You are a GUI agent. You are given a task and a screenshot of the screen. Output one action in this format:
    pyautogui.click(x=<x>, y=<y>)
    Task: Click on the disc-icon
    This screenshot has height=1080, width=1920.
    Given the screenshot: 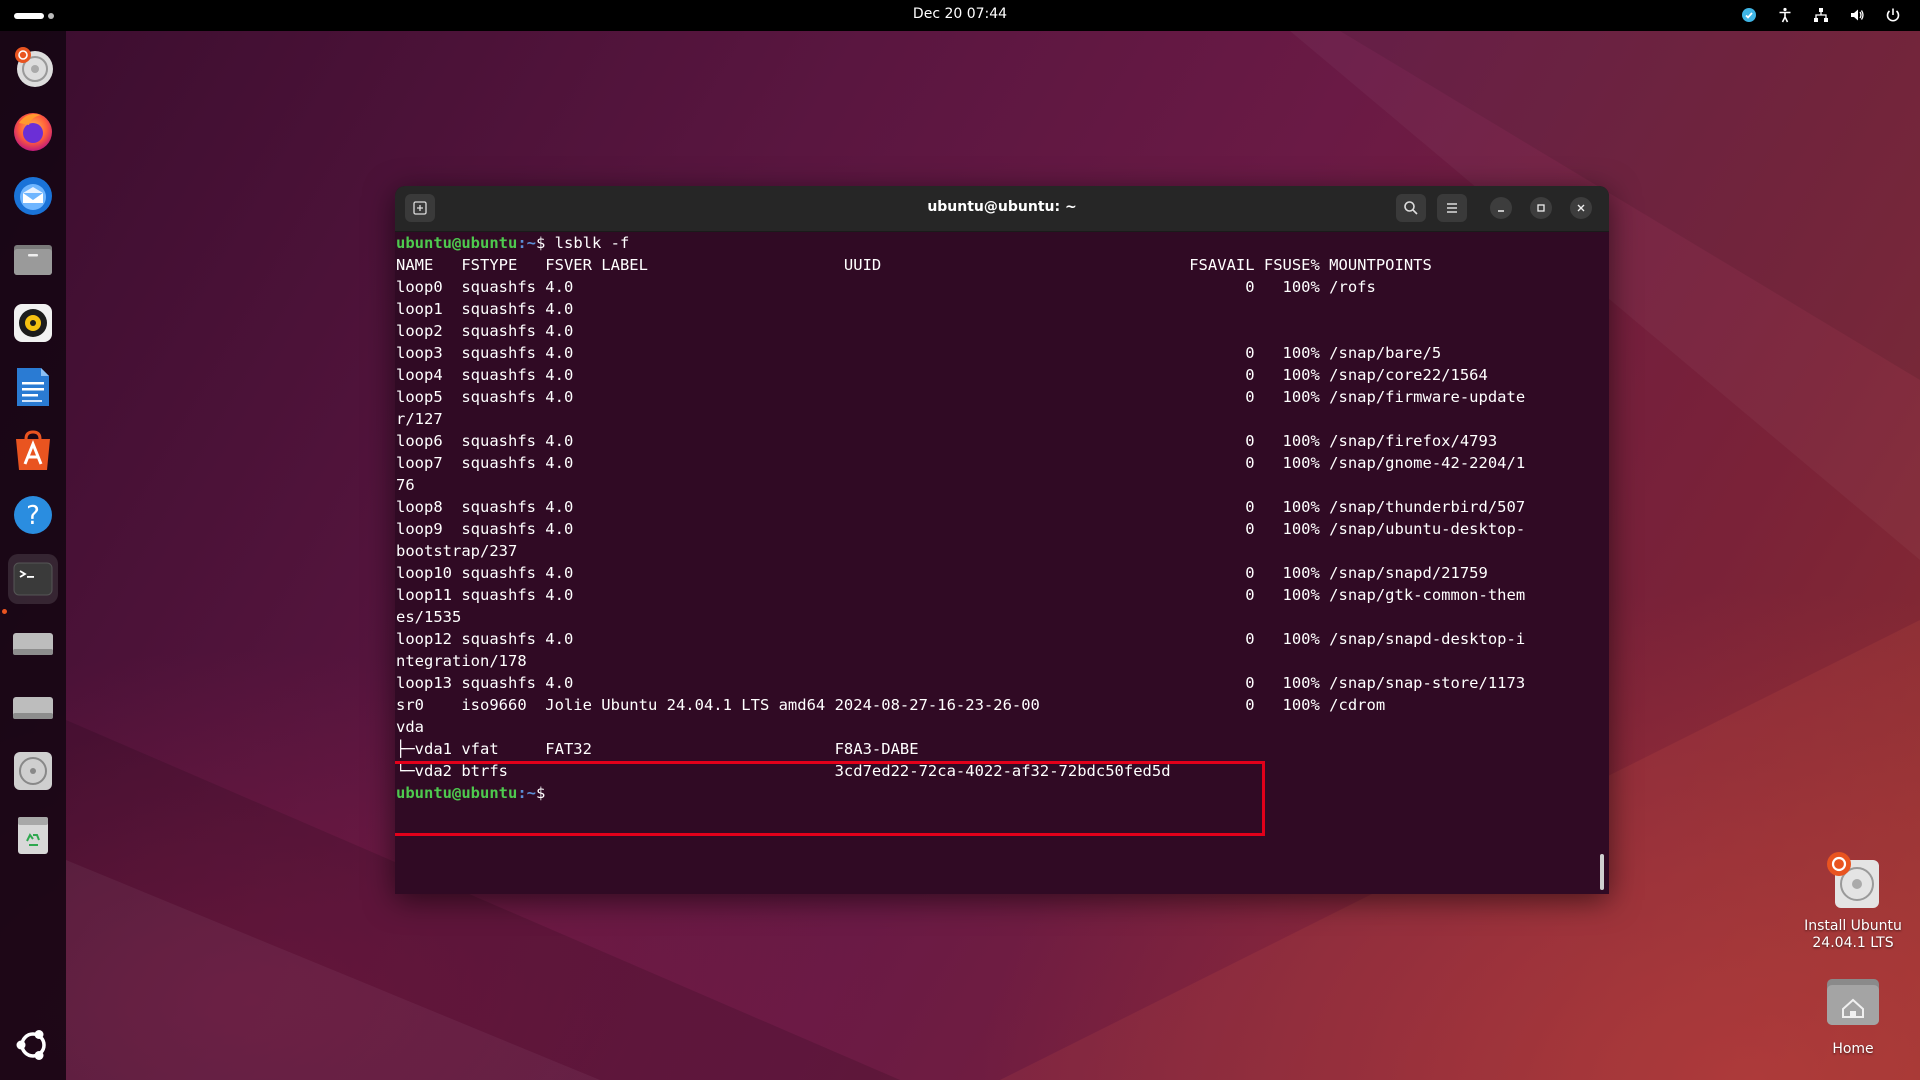 What is the action you would take?
    pyautogui.click(x=33, y=771)
    